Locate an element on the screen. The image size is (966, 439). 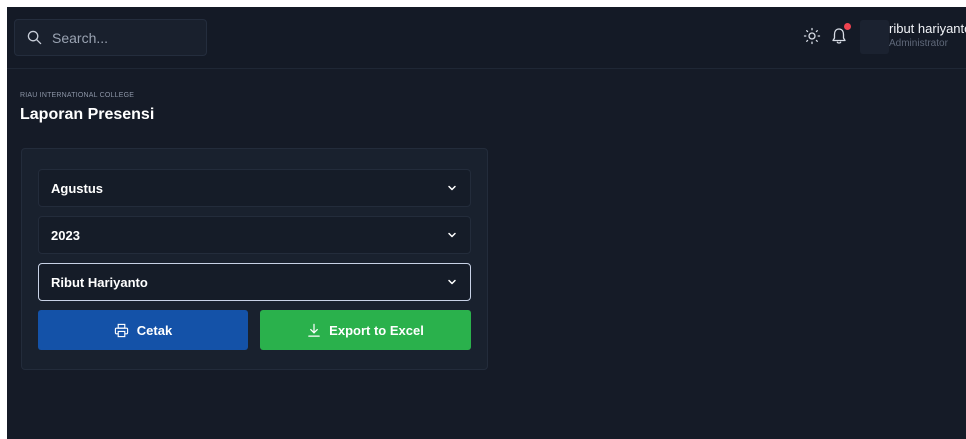
month-select: Agustus is located at coordinates (254, 188).